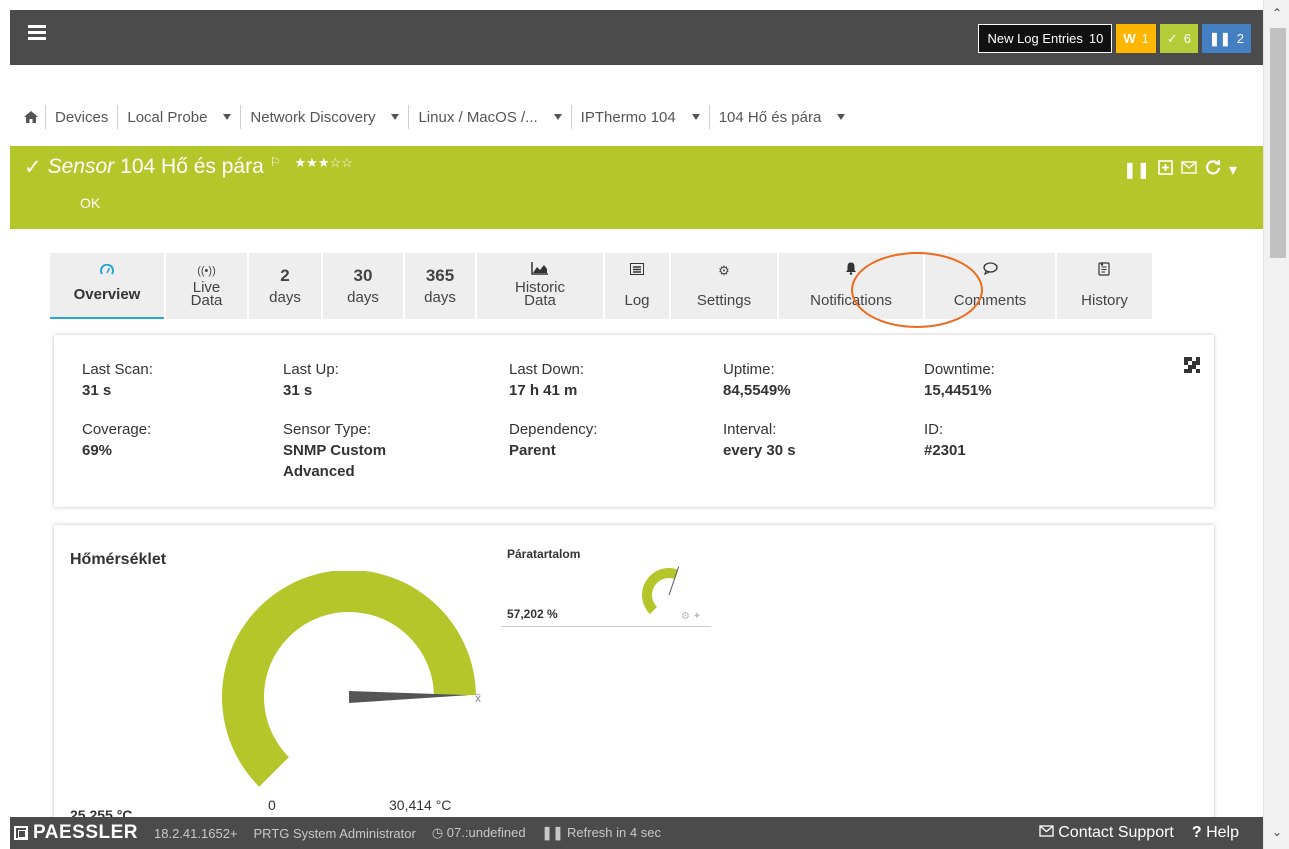 This screenshot has width=1289, height=849. What do you see at coordinates (544, 554) in the screenshot?
I see `humidity-gauge-title: Páratartalom` at bounding box center [544, 554].